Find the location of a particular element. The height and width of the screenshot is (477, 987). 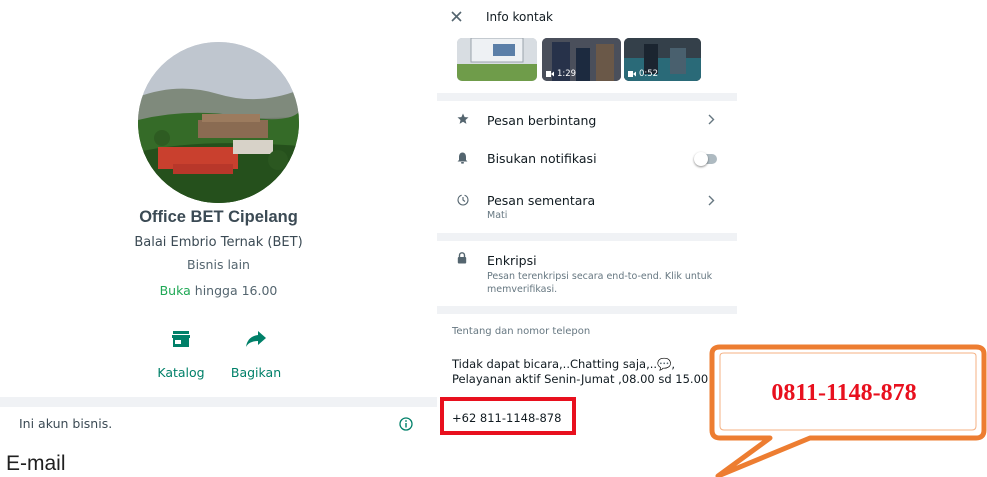

business-hours: Buka hingga 16.00 is located at coordinates (218, 290).